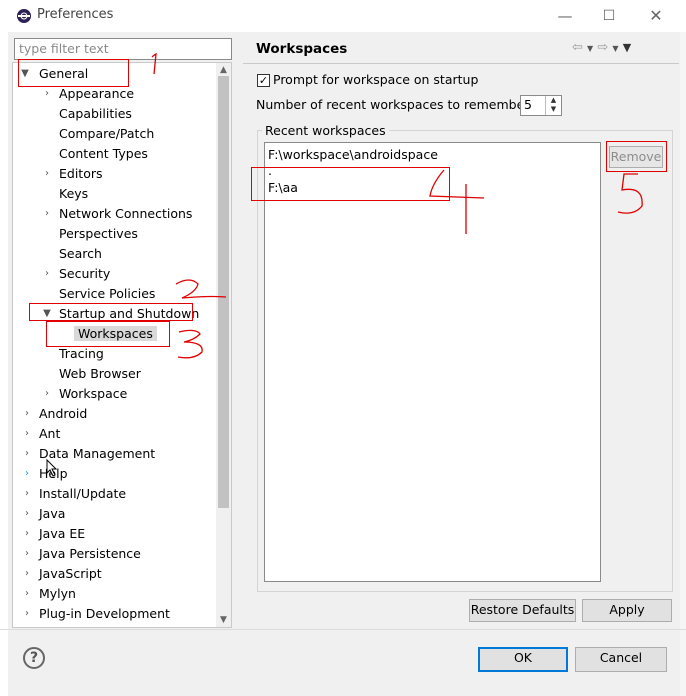 This screenshot has height=696, width=686. Describe the element at coordinates (223, 70) in the screenshot. I see `scroll-up-icon: ▲` at that location.